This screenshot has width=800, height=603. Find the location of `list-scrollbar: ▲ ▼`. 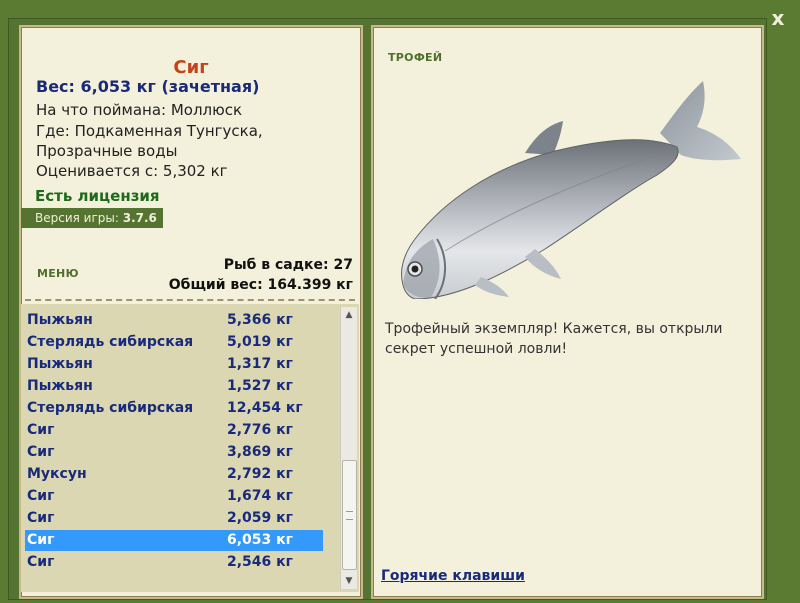

list-scrollbar: ▲ ▼ is located at coordinates (348, 448).